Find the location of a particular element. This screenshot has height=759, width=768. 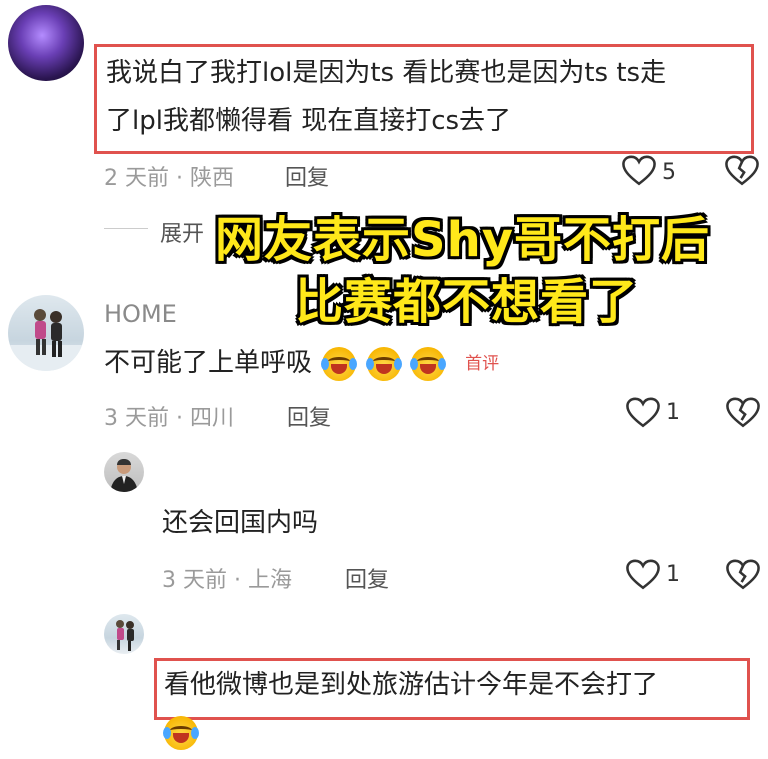

reply-text: 看他微博也是到处旅游估计今年是不会打了 is located at coordinates (411, 685).